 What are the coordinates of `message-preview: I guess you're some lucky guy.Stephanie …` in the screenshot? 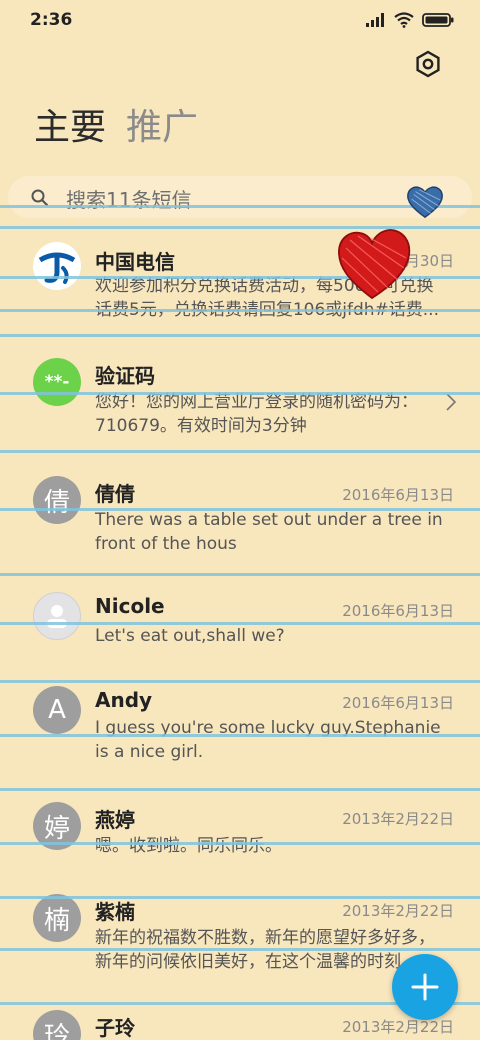 It's located at (268, 740).